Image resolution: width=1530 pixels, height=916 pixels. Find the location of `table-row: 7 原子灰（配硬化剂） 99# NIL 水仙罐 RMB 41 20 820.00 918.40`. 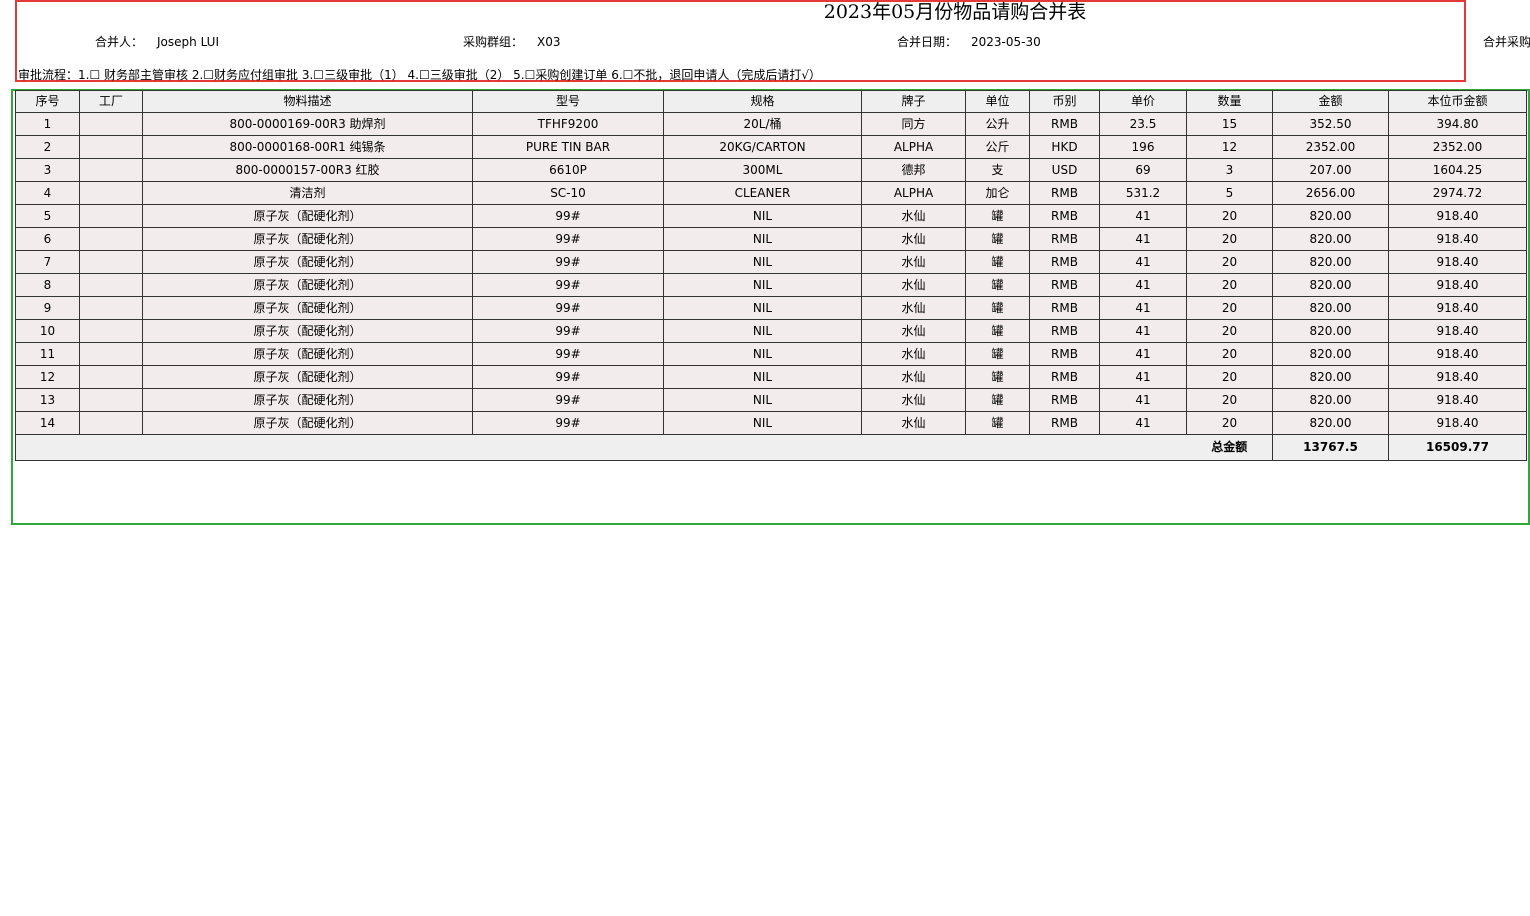

table-row: 7 原子灰（配硬化剂） 99# NIL 水仙罐 RMB 41 20 820.00 918.40 is located at coordinates (771, 262).